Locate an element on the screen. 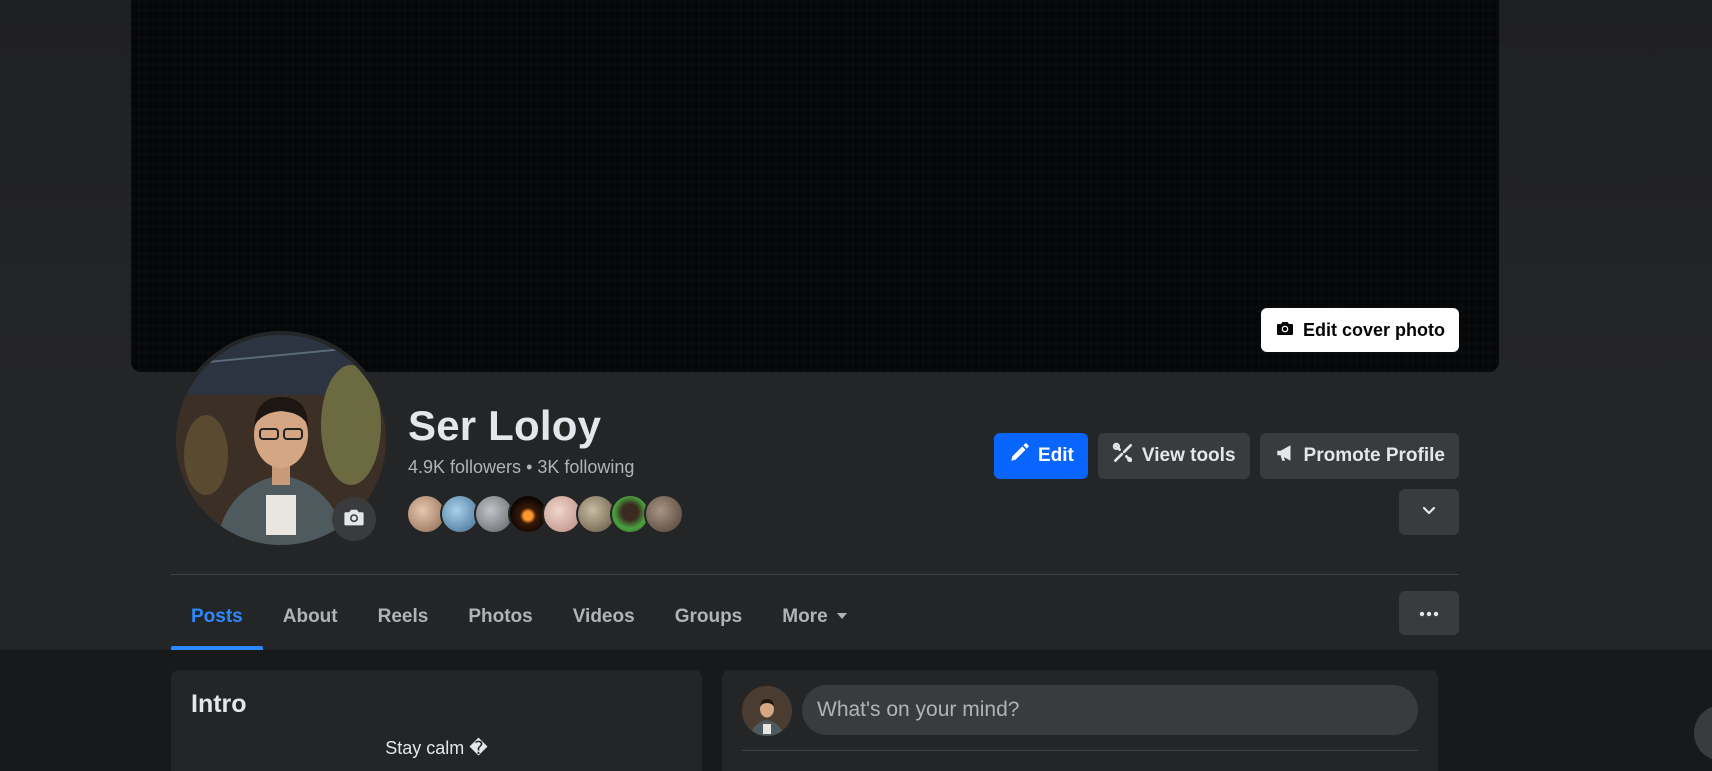  composer-divider is located at coordinates (1080, 750).